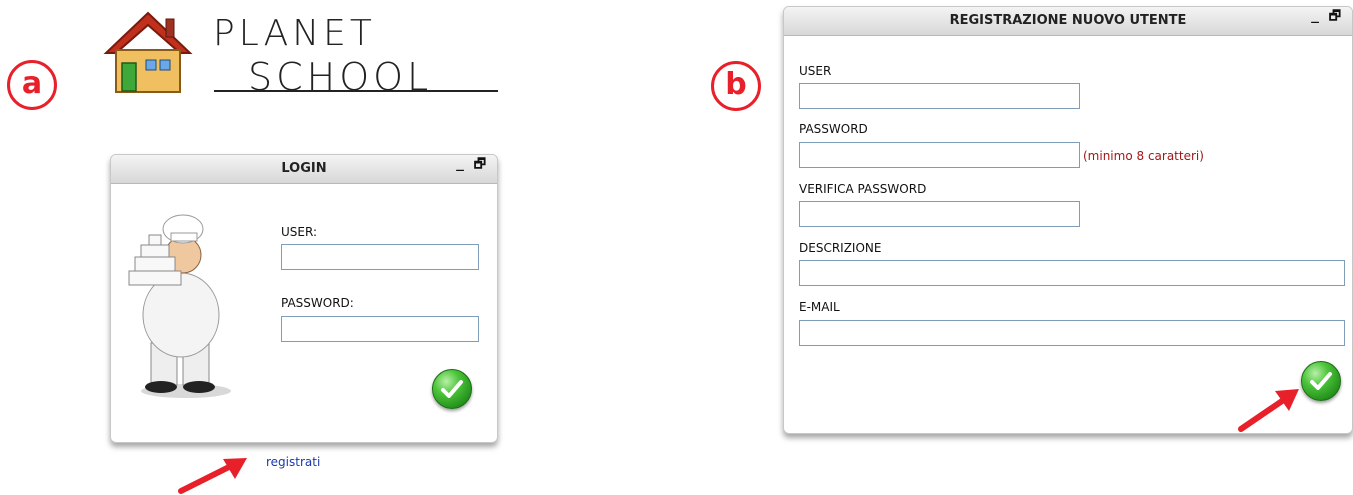 The width and height of the screenshot is (1353, 495). What do you see at coordinates (148, 52) in the screenshot?
I see `house-icon` at bounding box center [148, 52].